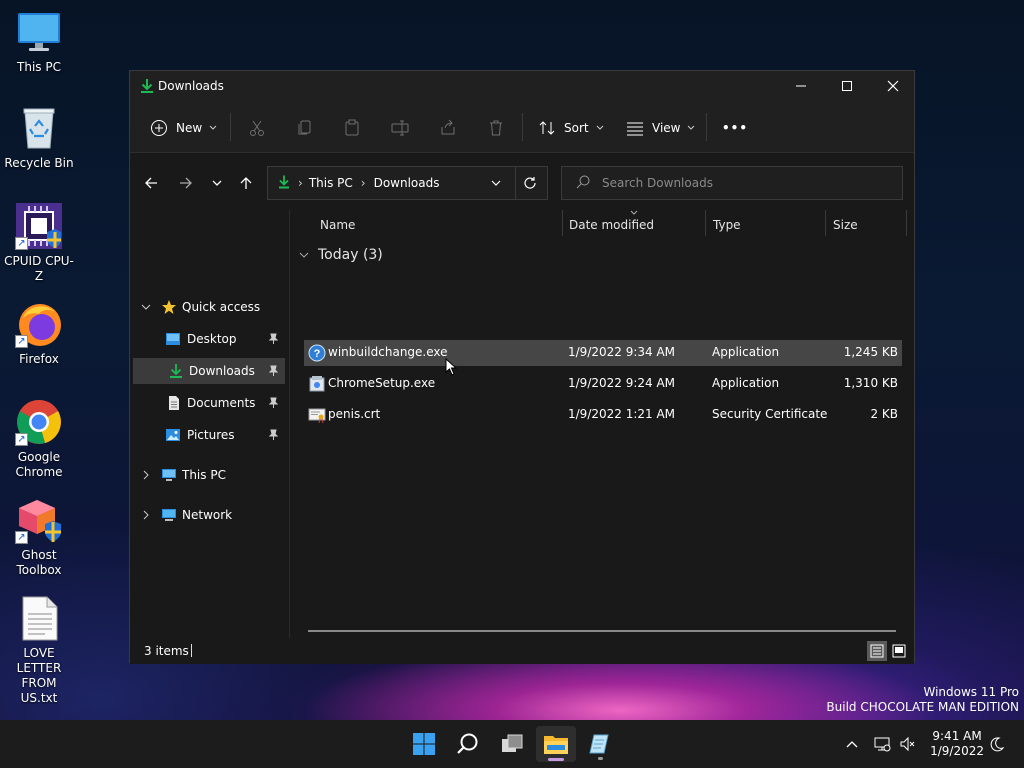 The image size is (1024, 768). I want to click on desktop-icon-label: Recycle Bin, so click(39, 163).